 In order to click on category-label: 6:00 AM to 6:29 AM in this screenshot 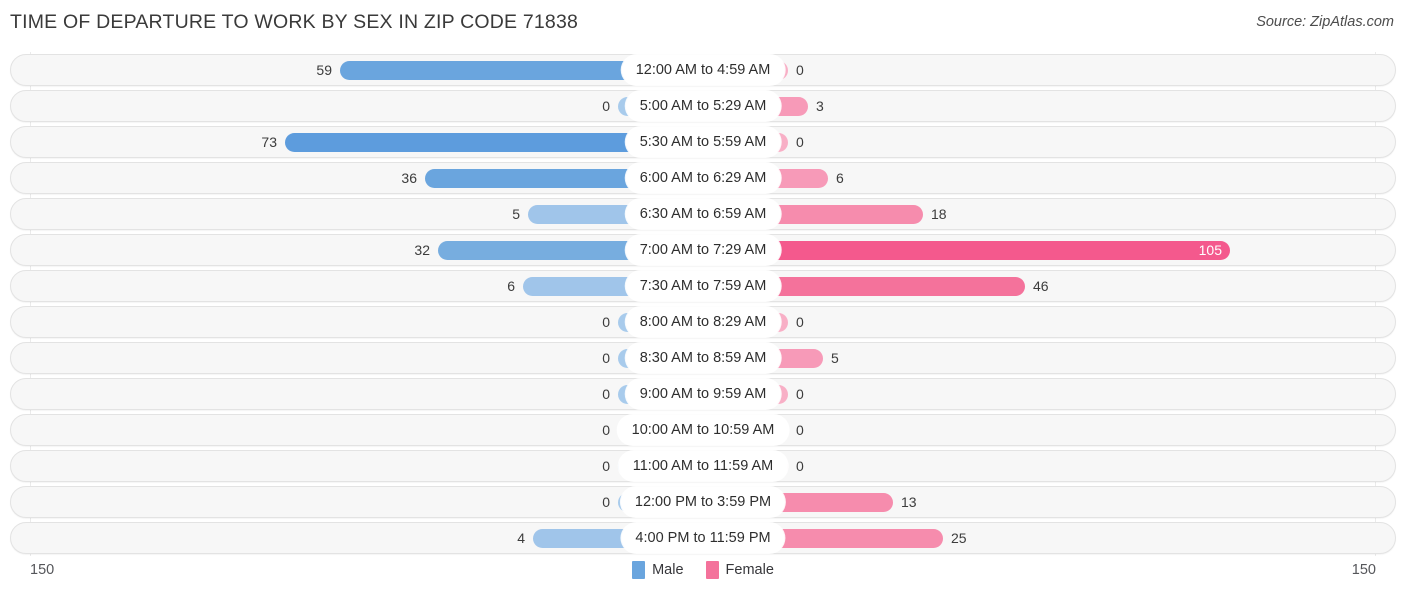, I will do `click(703, 178)`.